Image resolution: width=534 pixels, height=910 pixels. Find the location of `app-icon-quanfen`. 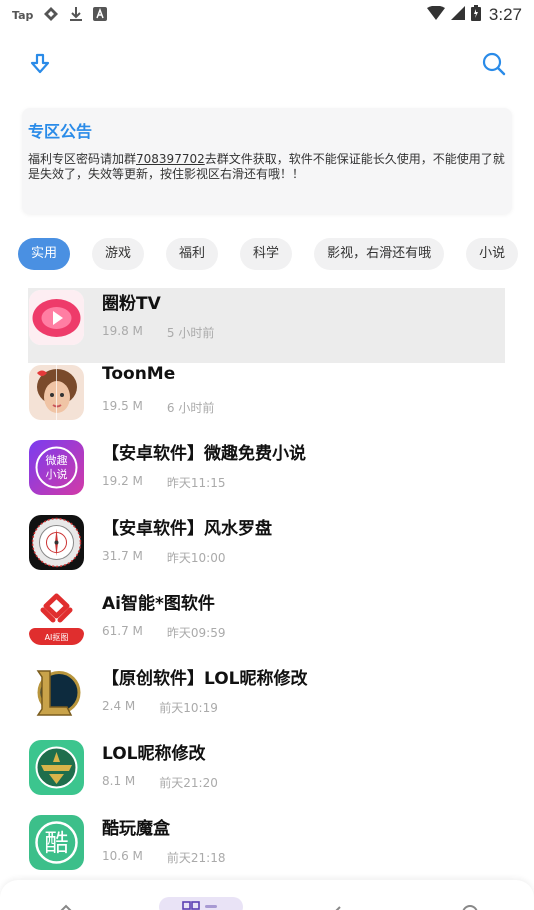

app-icon-quanfen is located at coordinates (56, 317).